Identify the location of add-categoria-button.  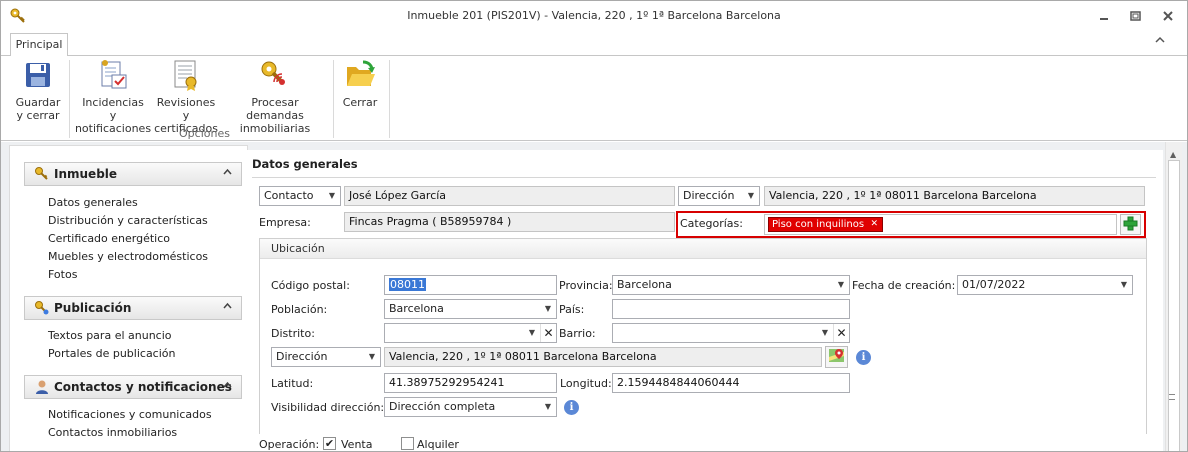
(1130, 224).